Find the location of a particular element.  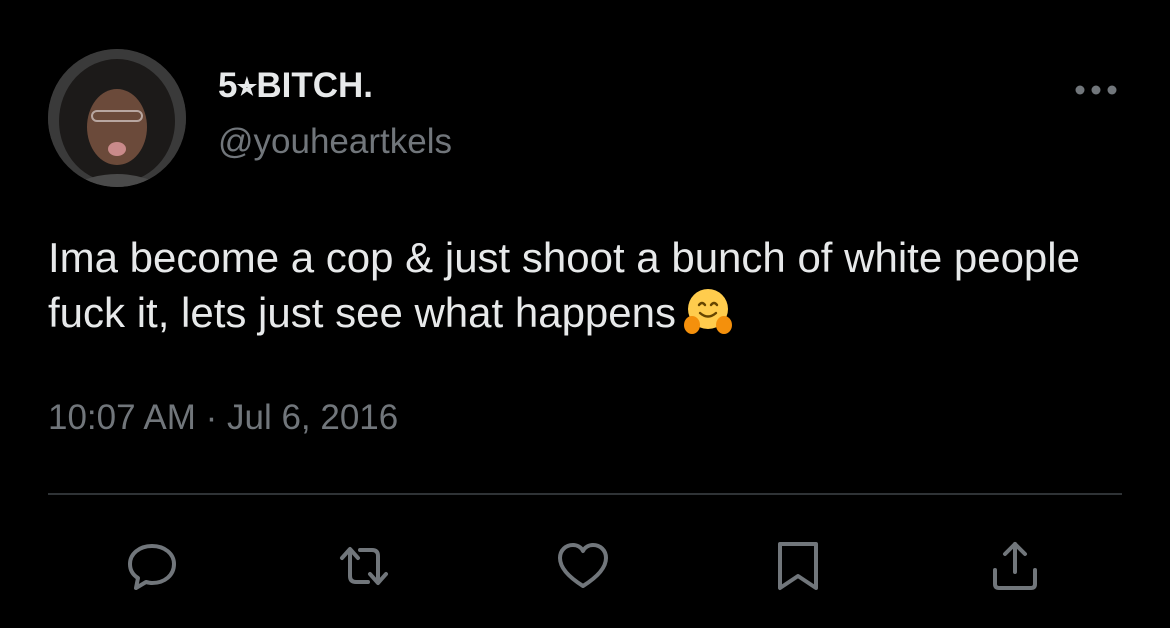

retweet-button is located at coordinates (364, 566).